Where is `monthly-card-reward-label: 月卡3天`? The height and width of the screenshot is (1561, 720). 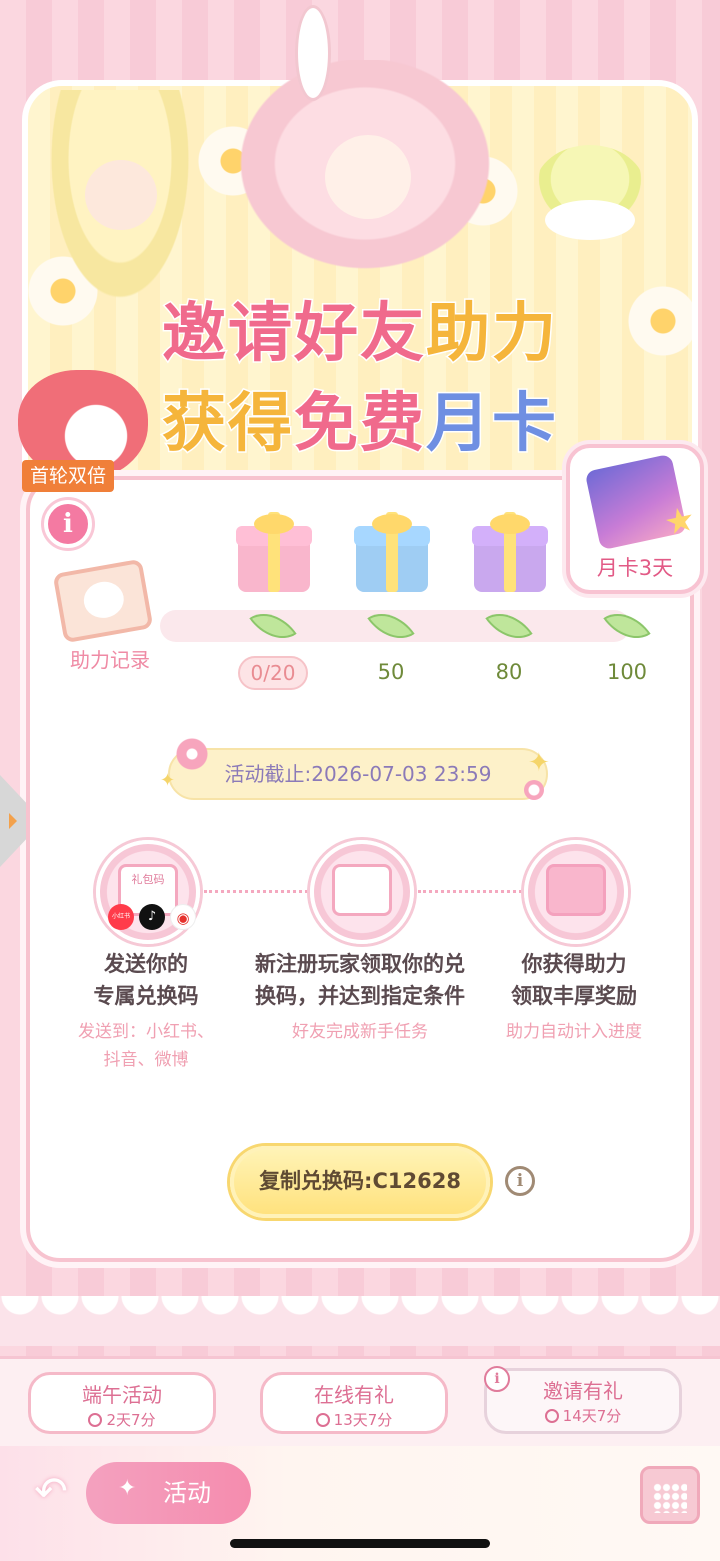 monthly-card-reward-label: 月卡3天 is located at coordinates (635, 568).